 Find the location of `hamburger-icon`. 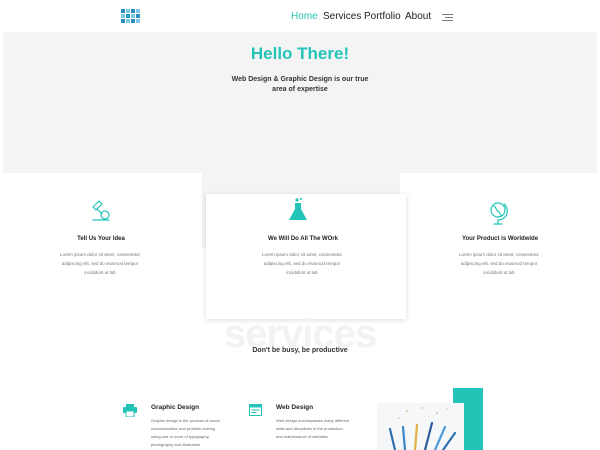

hamburger-icon is located at coordinates (447, 18).